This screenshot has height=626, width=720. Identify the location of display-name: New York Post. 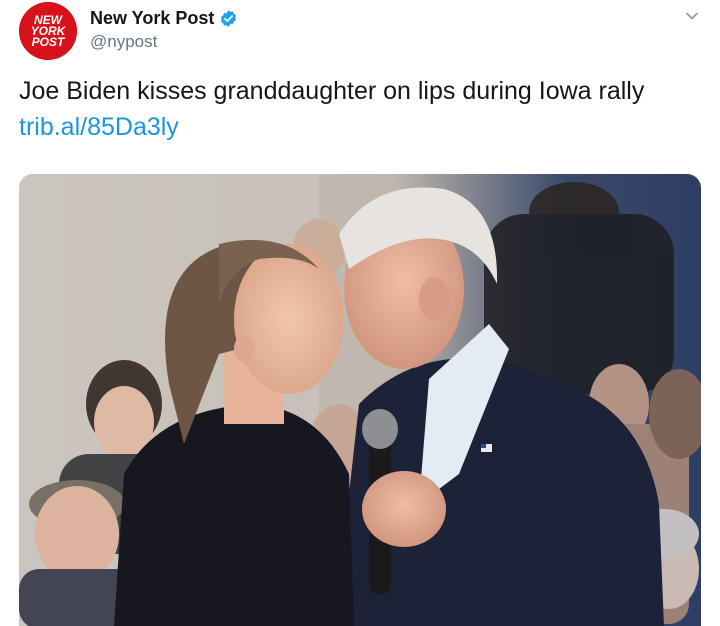
(152, 18).